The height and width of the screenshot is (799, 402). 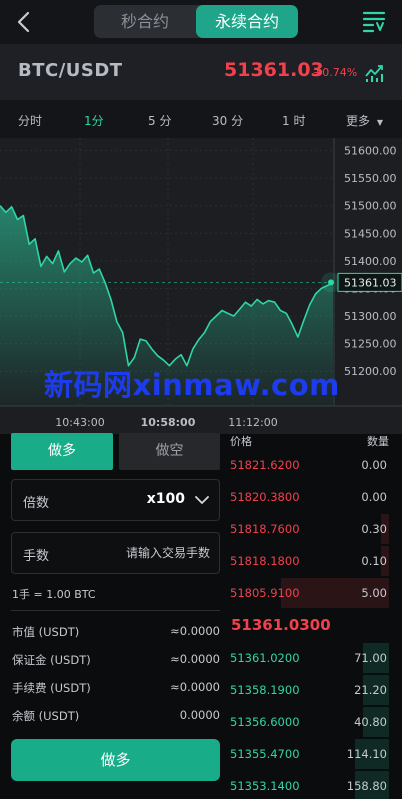 What do you see at coordinates (169, 451) in the screenshot?
I see `short-tab-button: 做空` at bounding box center [169, 451].